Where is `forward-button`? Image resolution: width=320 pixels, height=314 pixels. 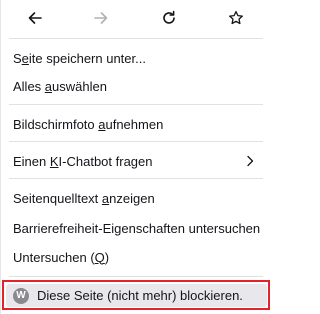 forward-button is located at coordinates (101, 18).